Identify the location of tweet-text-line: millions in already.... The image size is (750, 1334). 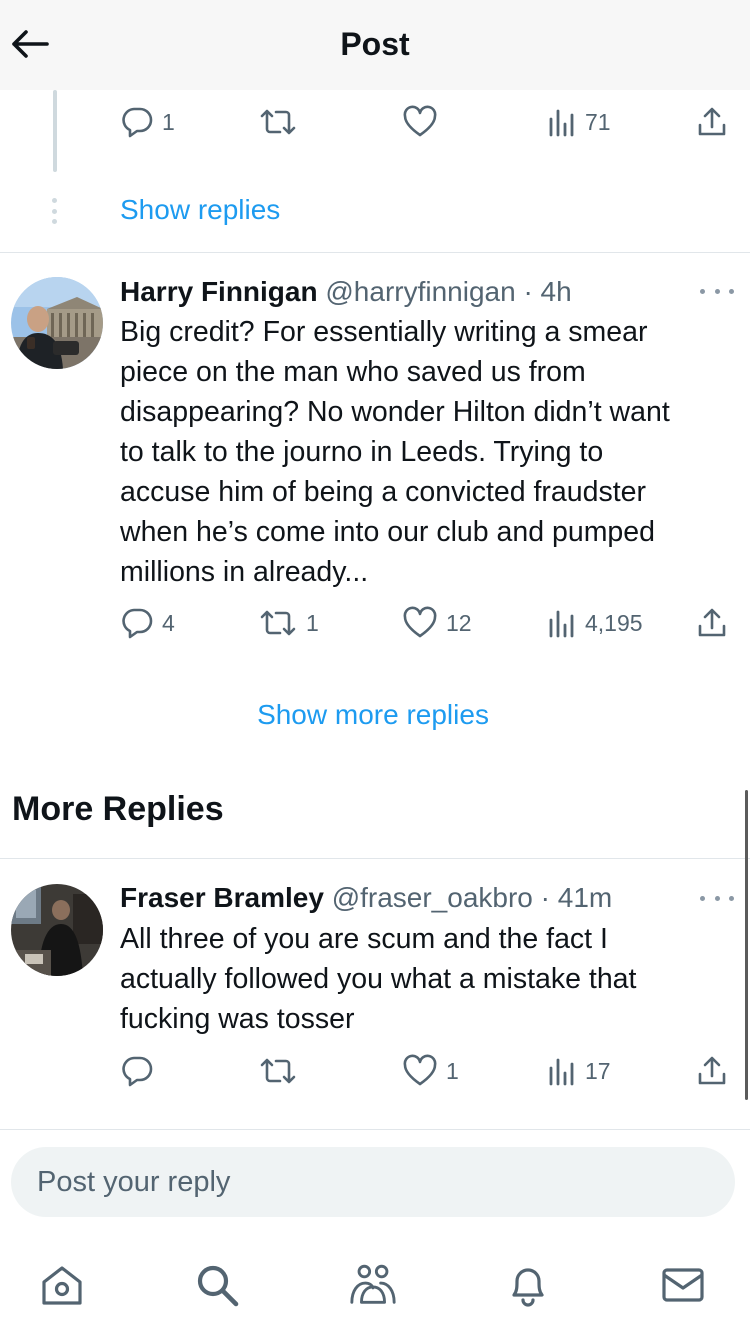
(244, 572).